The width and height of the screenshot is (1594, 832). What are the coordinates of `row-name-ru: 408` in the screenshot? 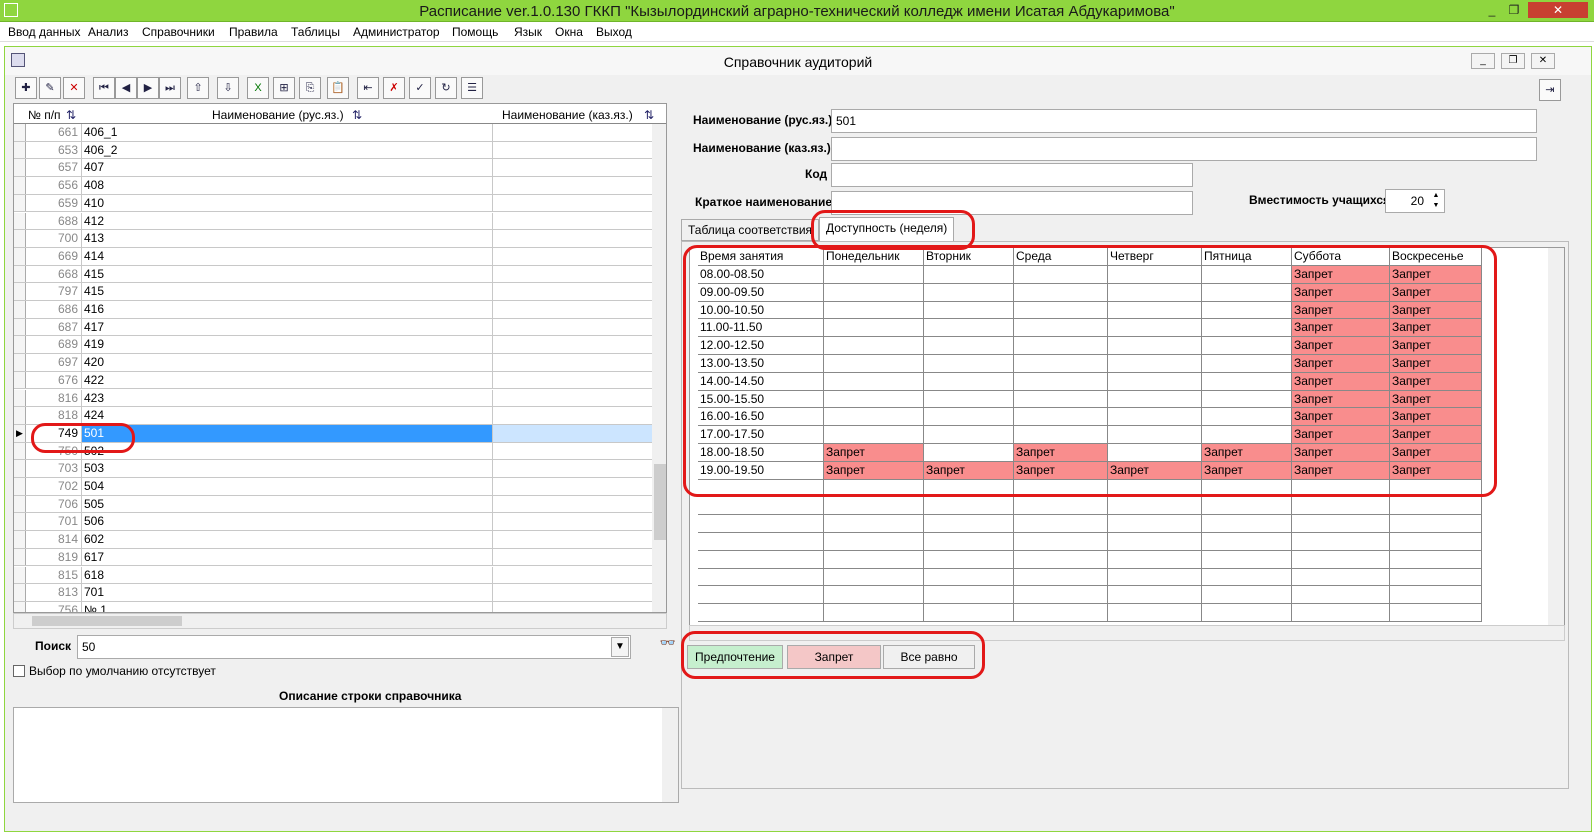 It's located at (287, 185).